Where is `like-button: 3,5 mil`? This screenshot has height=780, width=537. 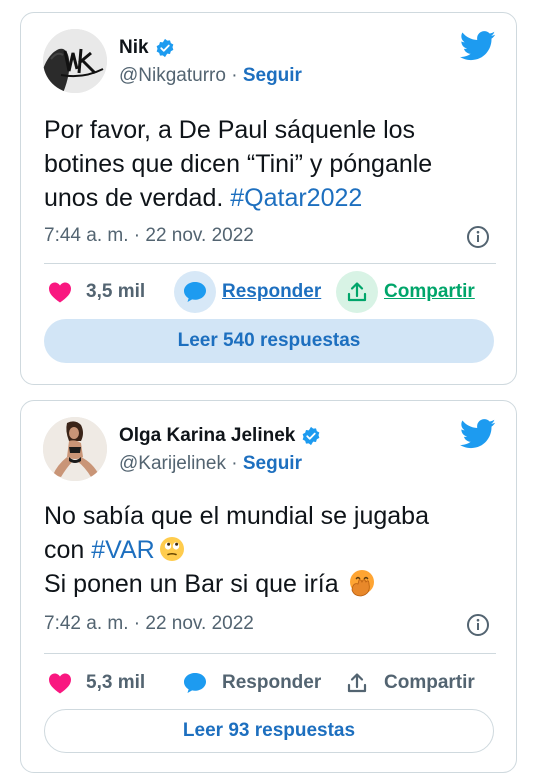 like-button: 3,5 mil is located at coordinates (96, 292).